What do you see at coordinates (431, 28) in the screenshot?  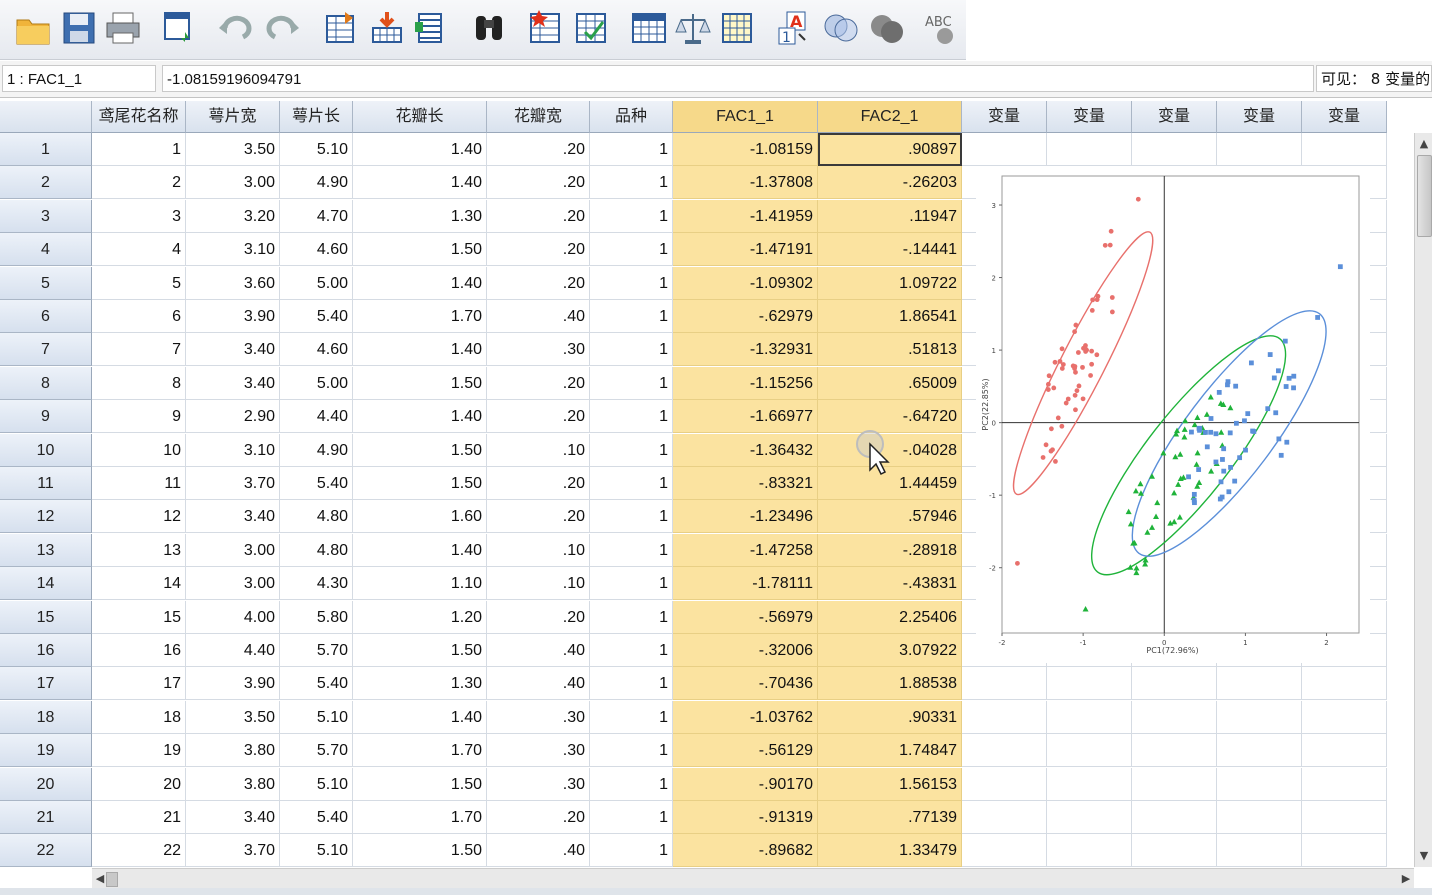 I see `variables-icon` at bounding box center [431, 28].